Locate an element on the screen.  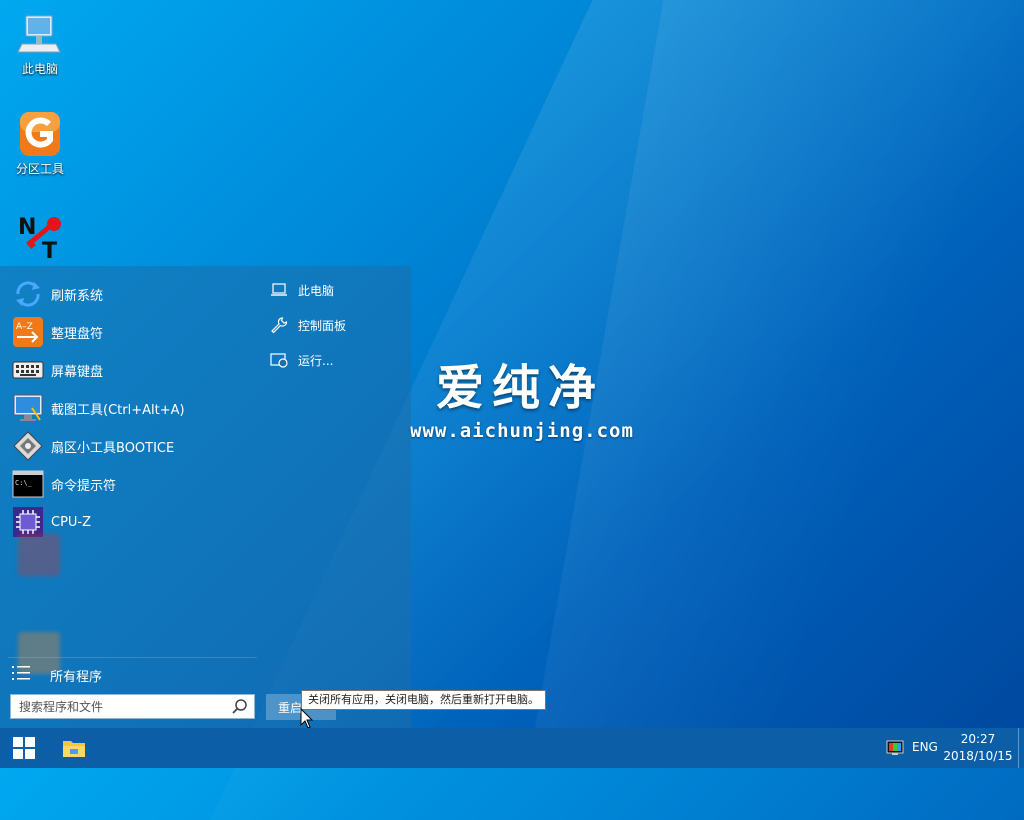
refresh-icon is located at coordinates (28, 294).